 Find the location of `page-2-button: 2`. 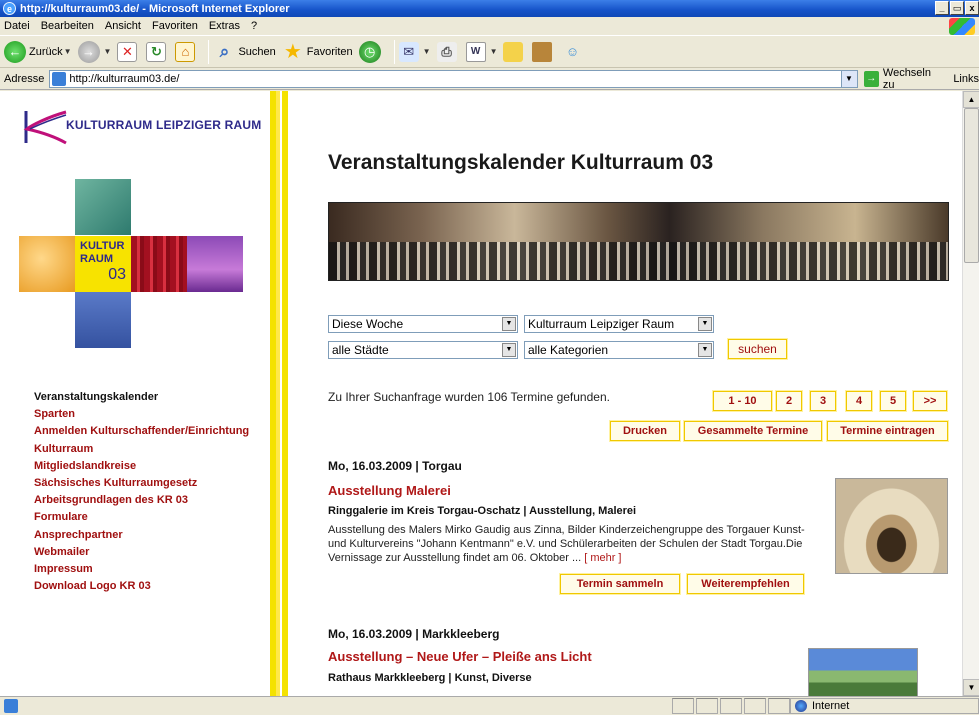

page-2-button: 2 is located at coordinates (789, 401).